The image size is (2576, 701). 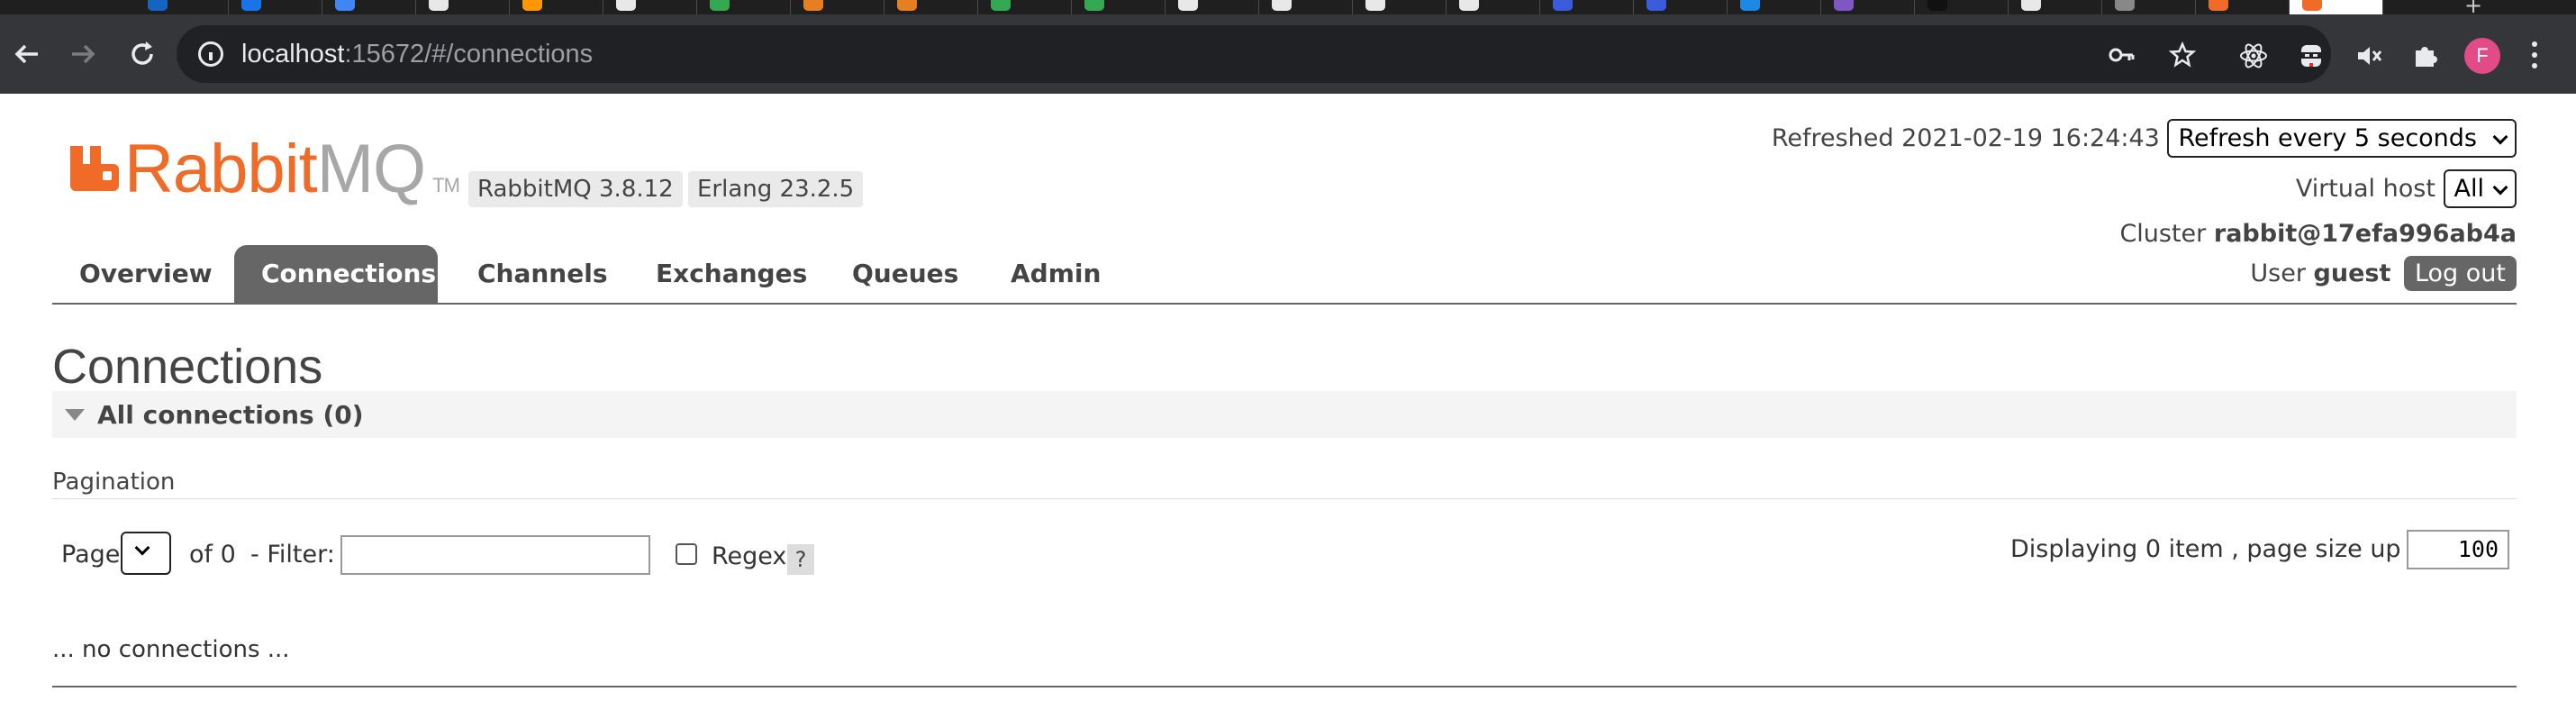 What do you see at coordinates (2163, 234) in the screenshot?
I see `cluster-label: Cluster` at bounding box center [2163, 234].